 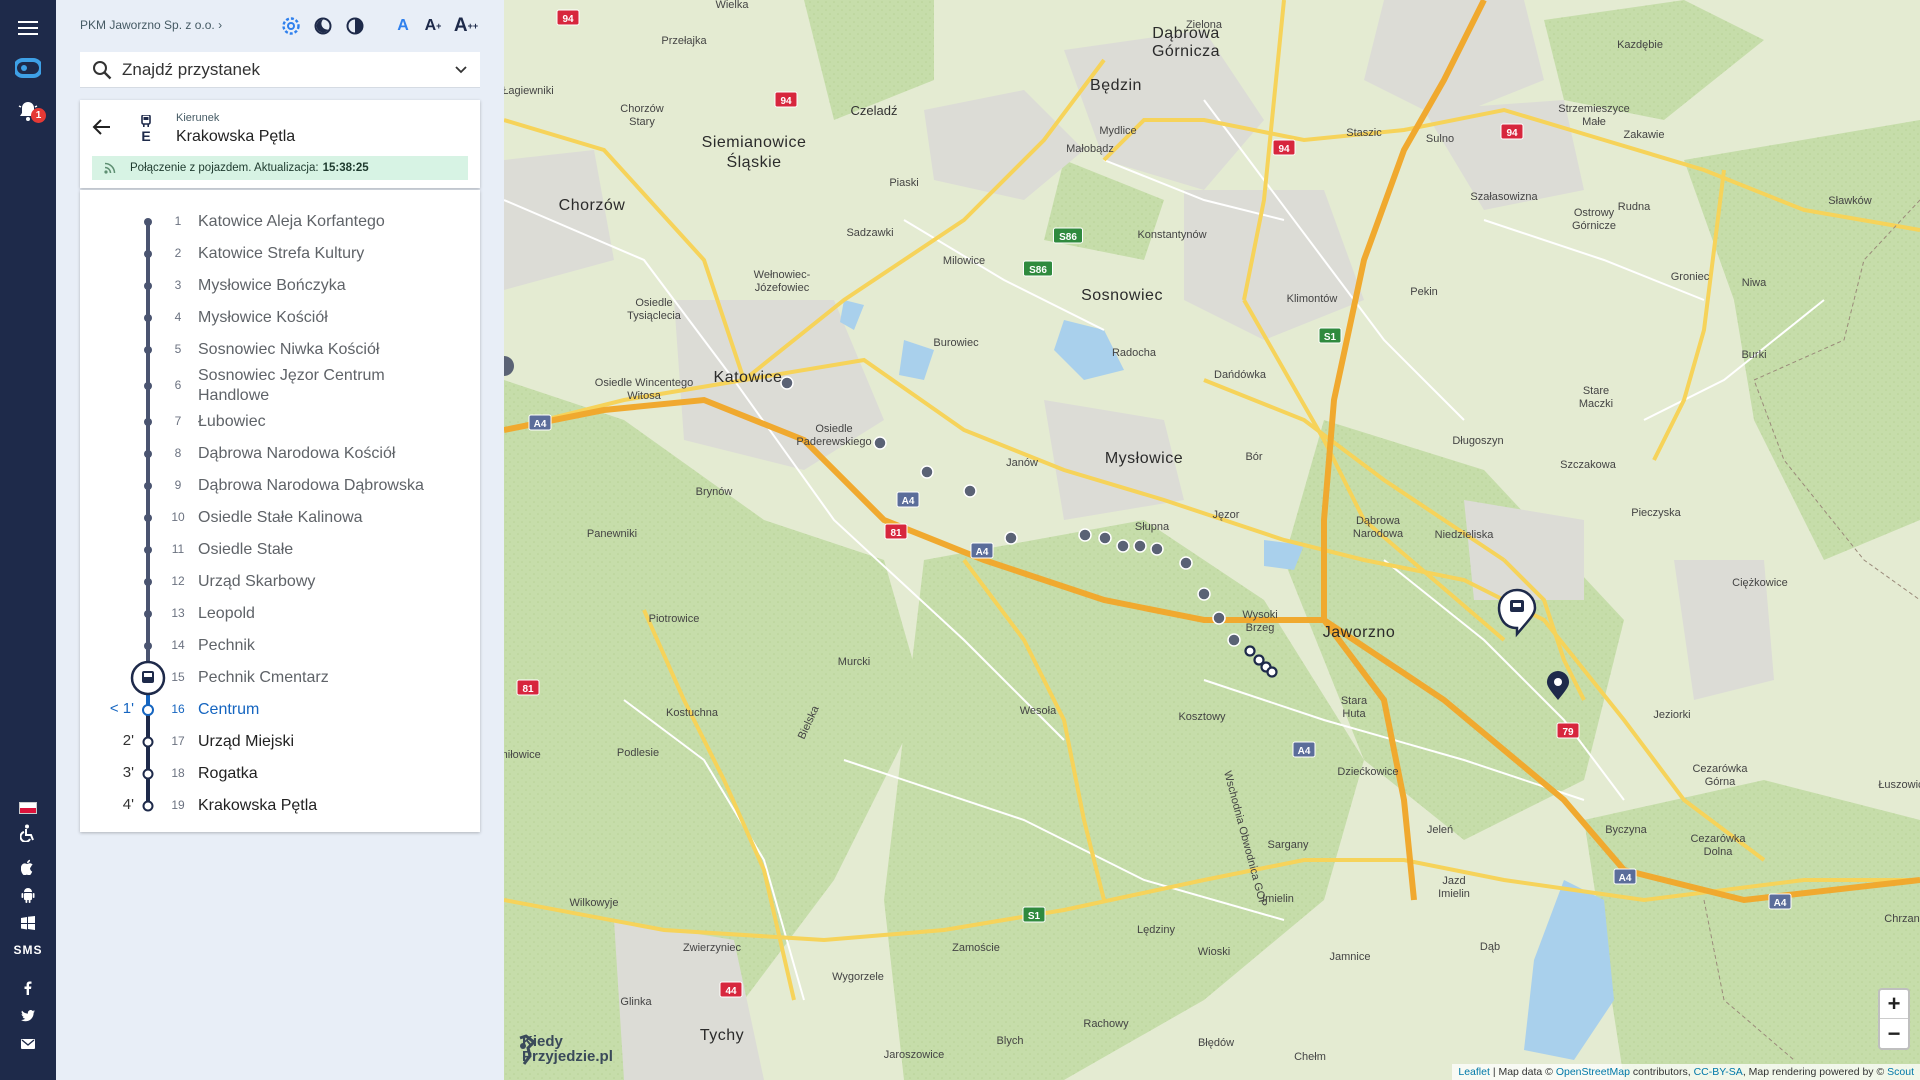 I want to click on stop-name: Krakowska Pętla, so click(x=323, y=806).